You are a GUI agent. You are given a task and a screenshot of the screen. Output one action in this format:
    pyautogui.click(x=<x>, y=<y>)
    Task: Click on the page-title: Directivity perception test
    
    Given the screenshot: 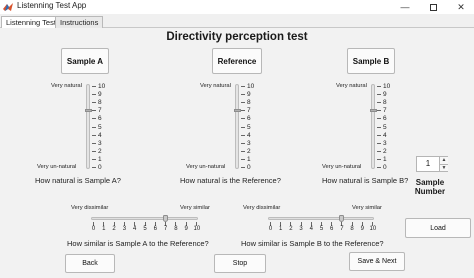 What is the action you would take?
    pyautogui.click(x=237, y=37)
    